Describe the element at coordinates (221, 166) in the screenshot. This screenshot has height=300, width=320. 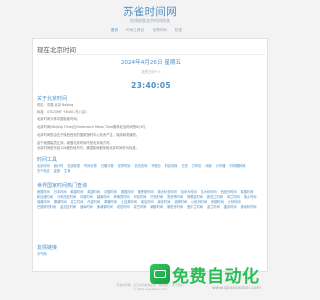
I see `tool-link: 计时器` at that location.